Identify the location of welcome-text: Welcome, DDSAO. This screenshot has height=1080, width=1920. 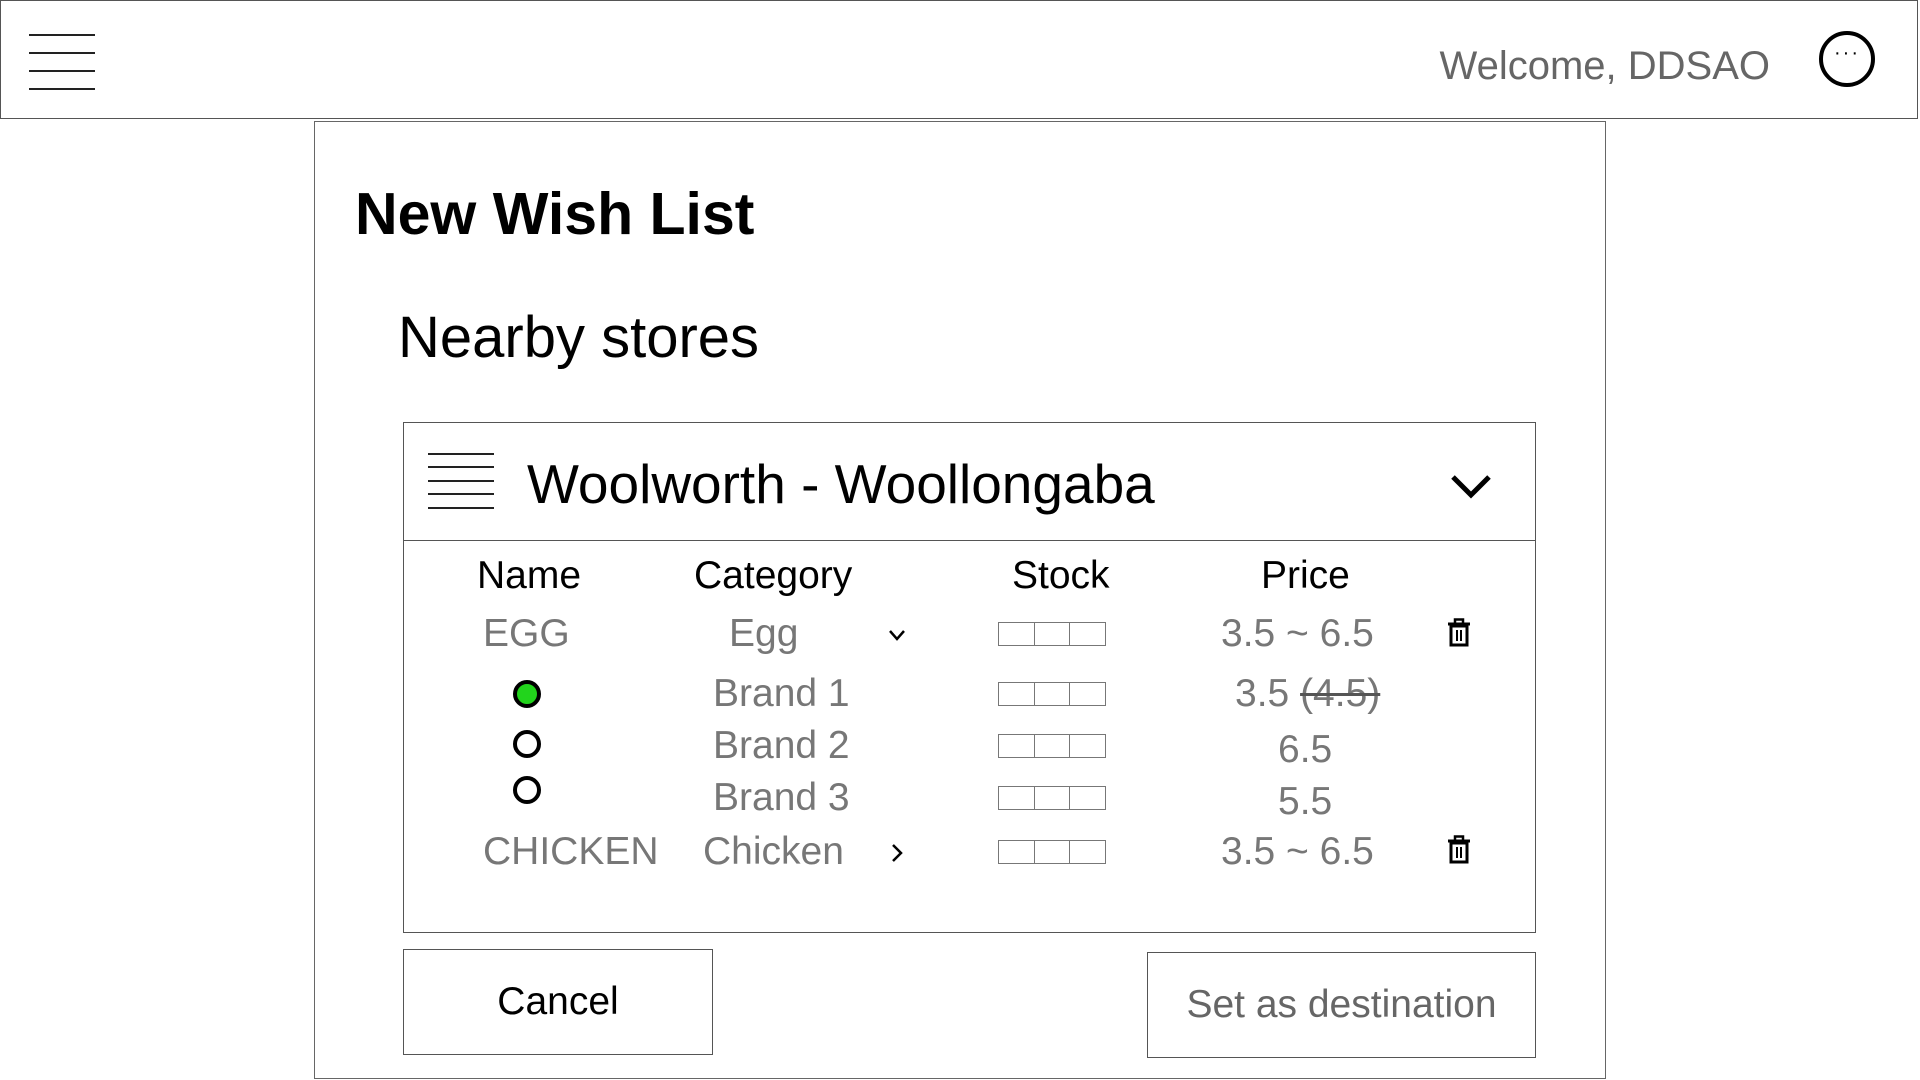
(1604, 66).